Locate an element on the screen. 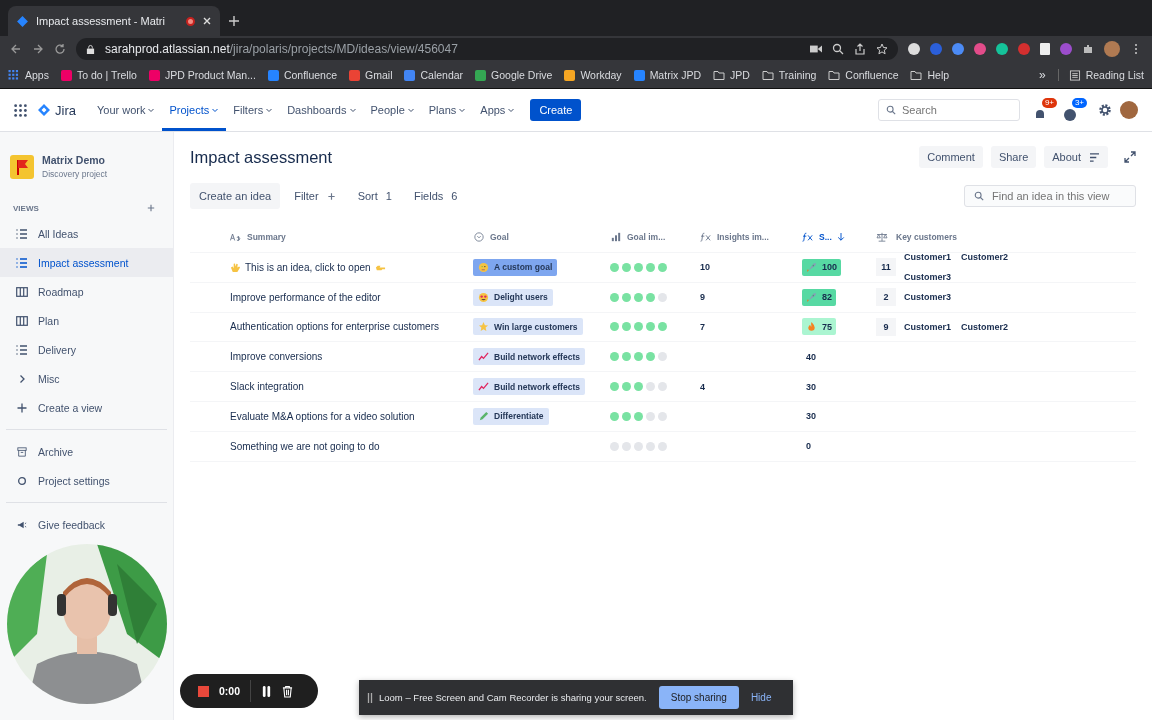  archive-link: Archive is located at coordinates (86, 451).